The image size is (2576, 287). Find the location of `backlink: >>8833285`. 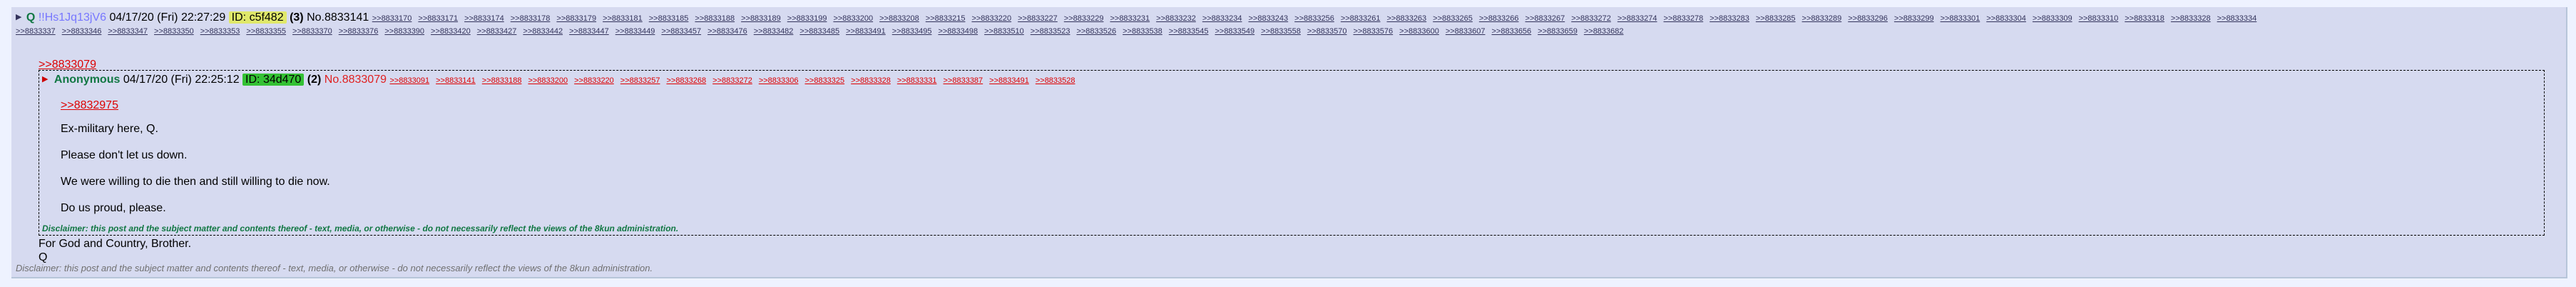

backlink: >>8833285 is located at coordinates (1776, 18).